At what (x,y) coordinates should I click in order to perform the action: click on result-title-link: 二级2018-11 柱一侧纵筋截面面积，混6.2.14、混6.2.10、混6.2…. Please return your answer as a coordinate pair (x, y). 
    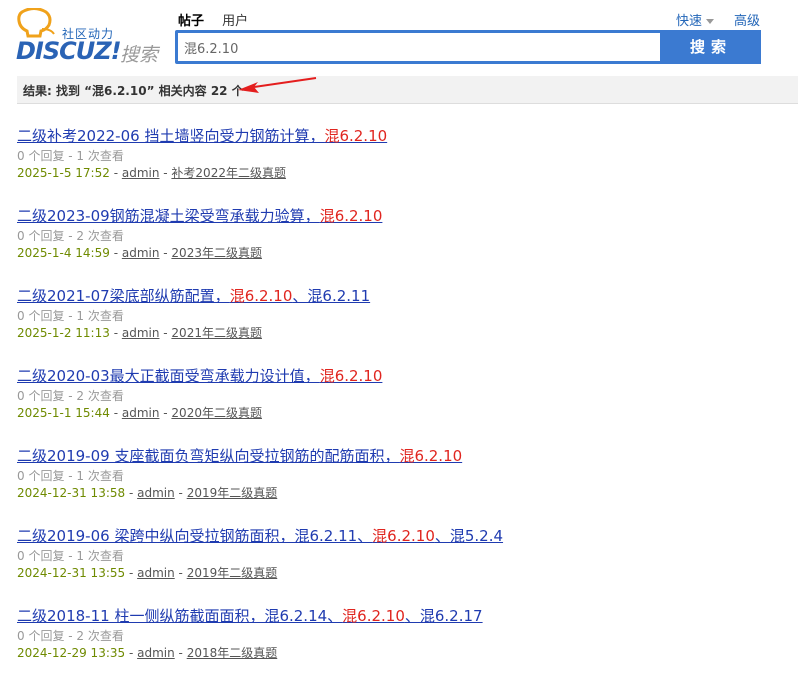
    Looking at the image, I should click on (404, 616).